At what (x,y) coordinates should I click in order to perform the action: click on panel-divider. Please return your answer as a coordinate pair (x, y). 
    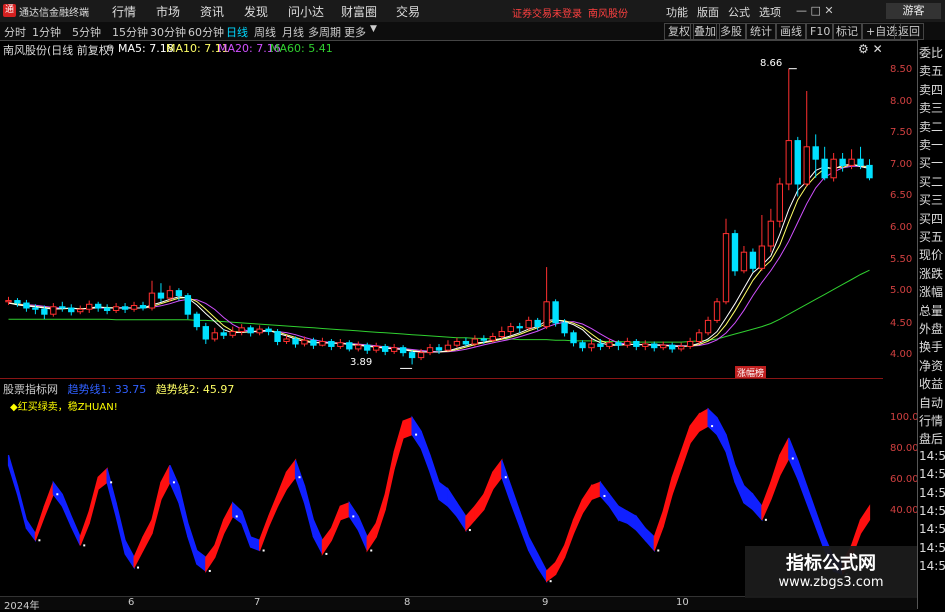
    Looking at the image, I should click on (441, 378).